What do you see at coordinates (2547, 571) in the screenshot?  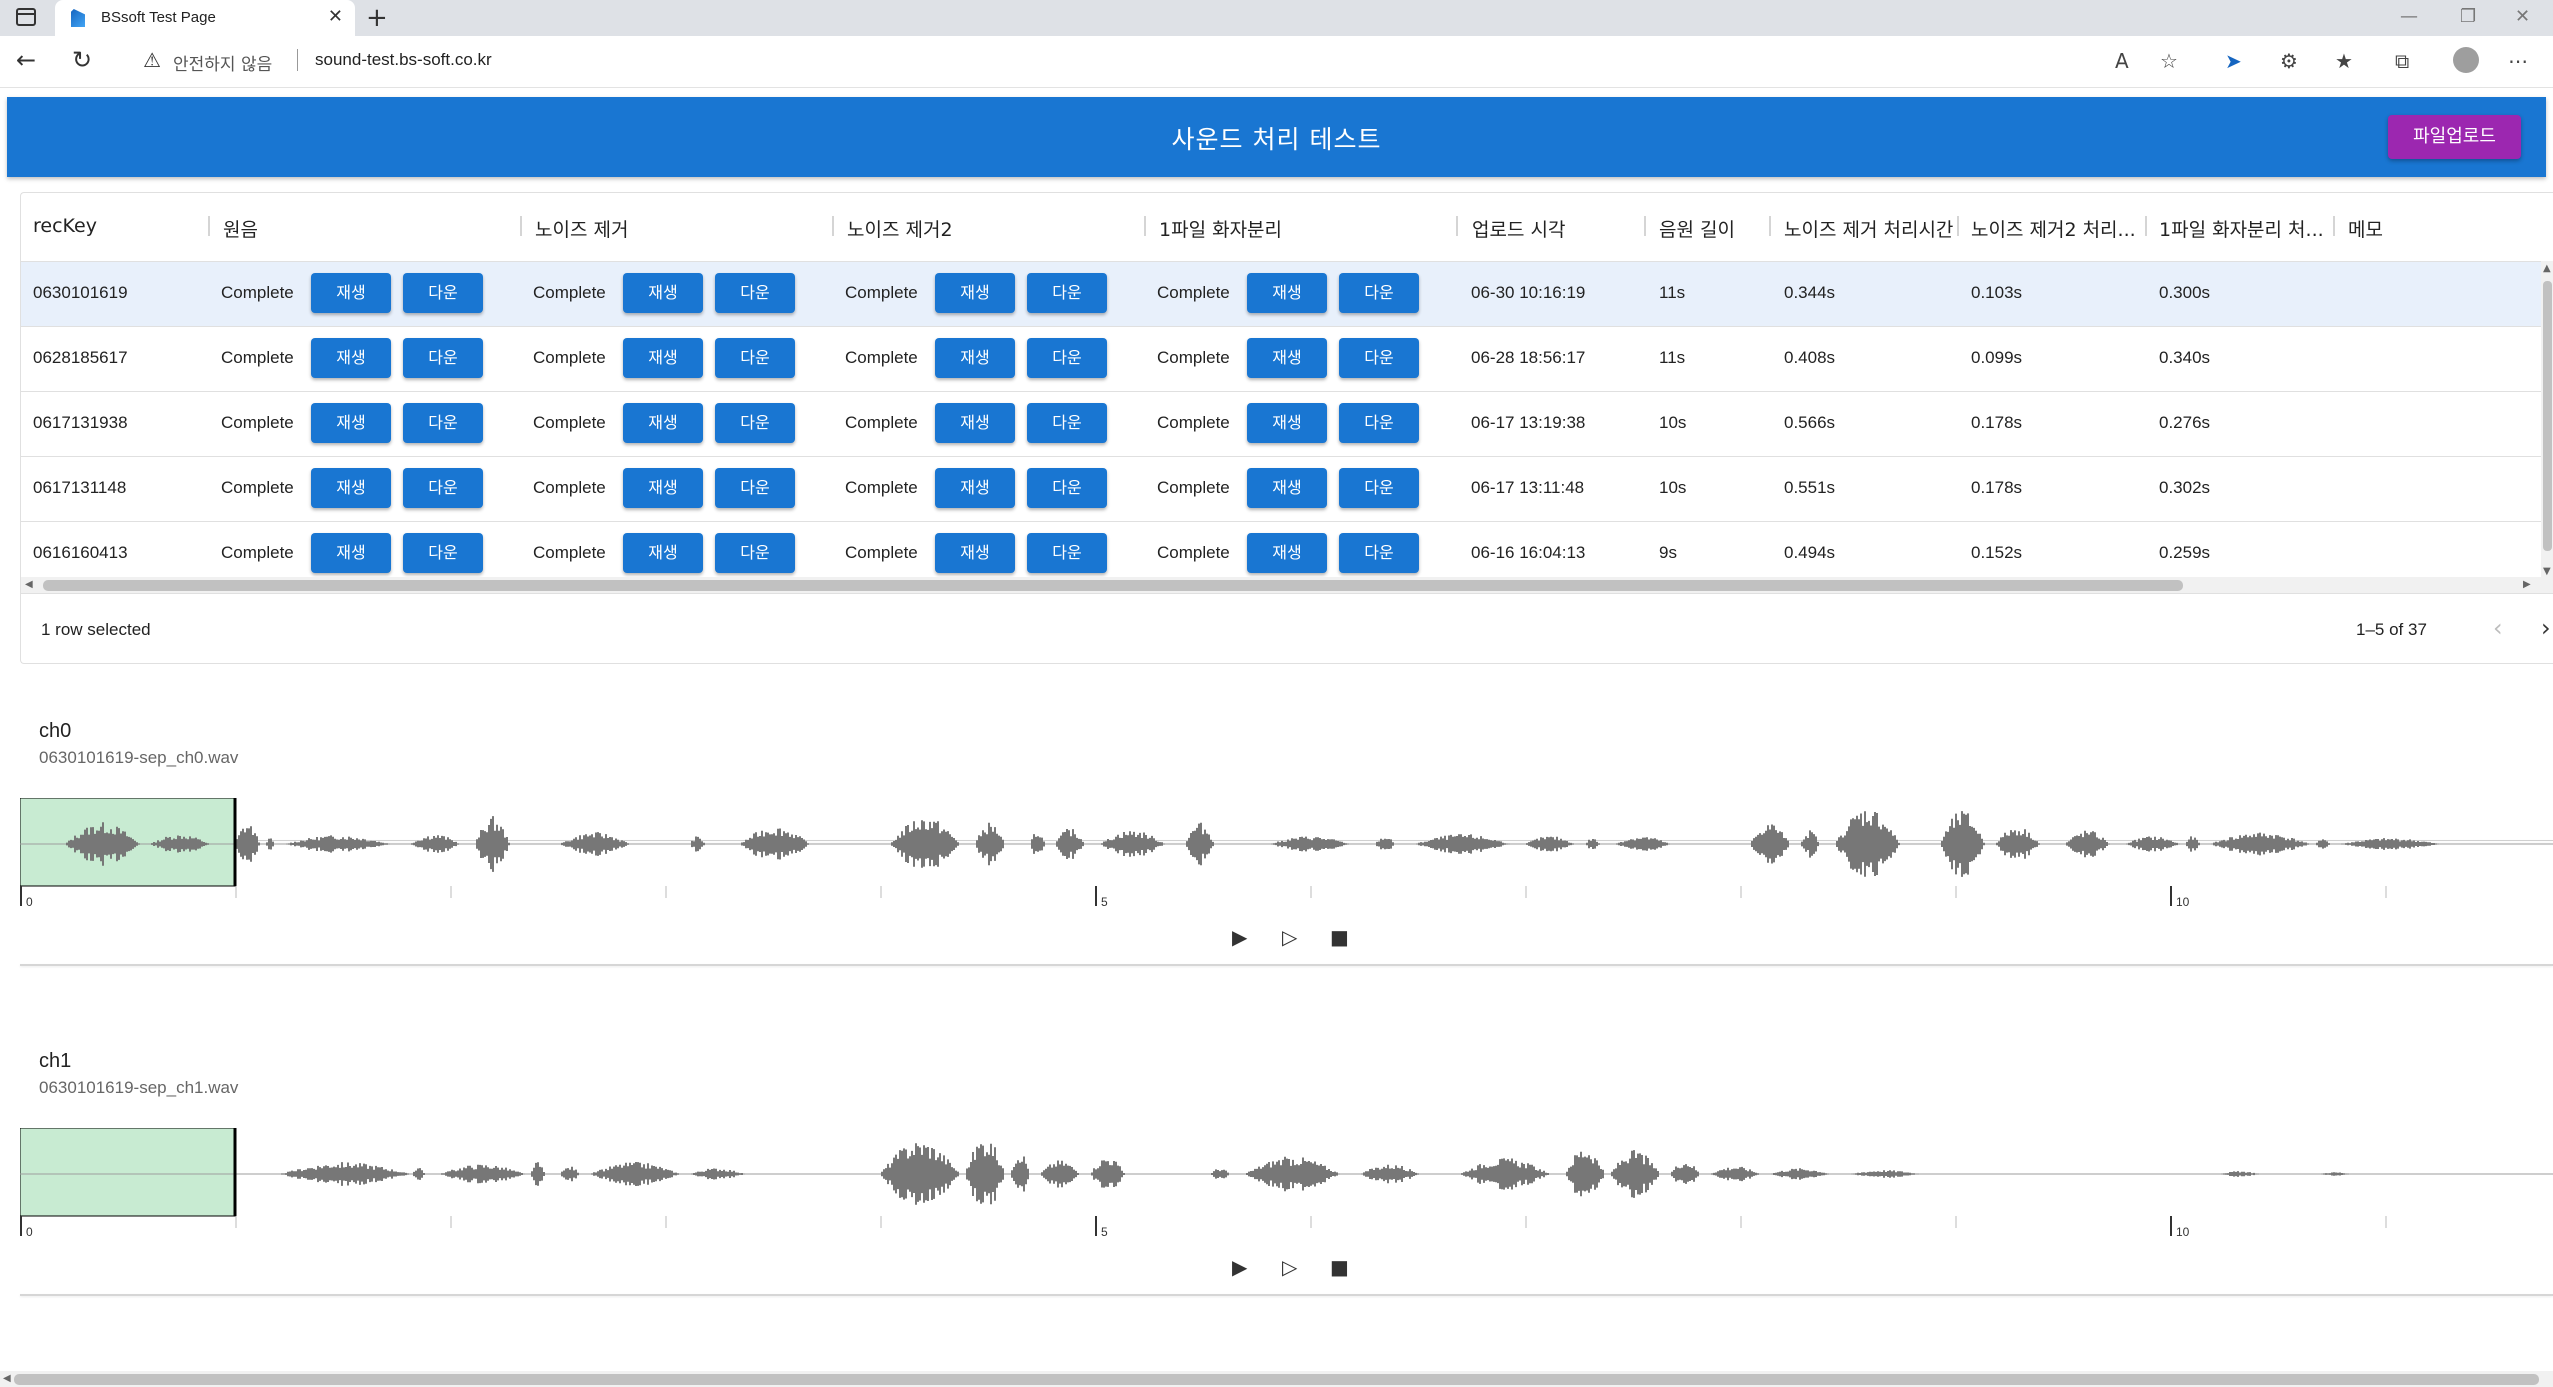 I see `scroll-down-icon: ▼` at bounding box center [2547, 571].